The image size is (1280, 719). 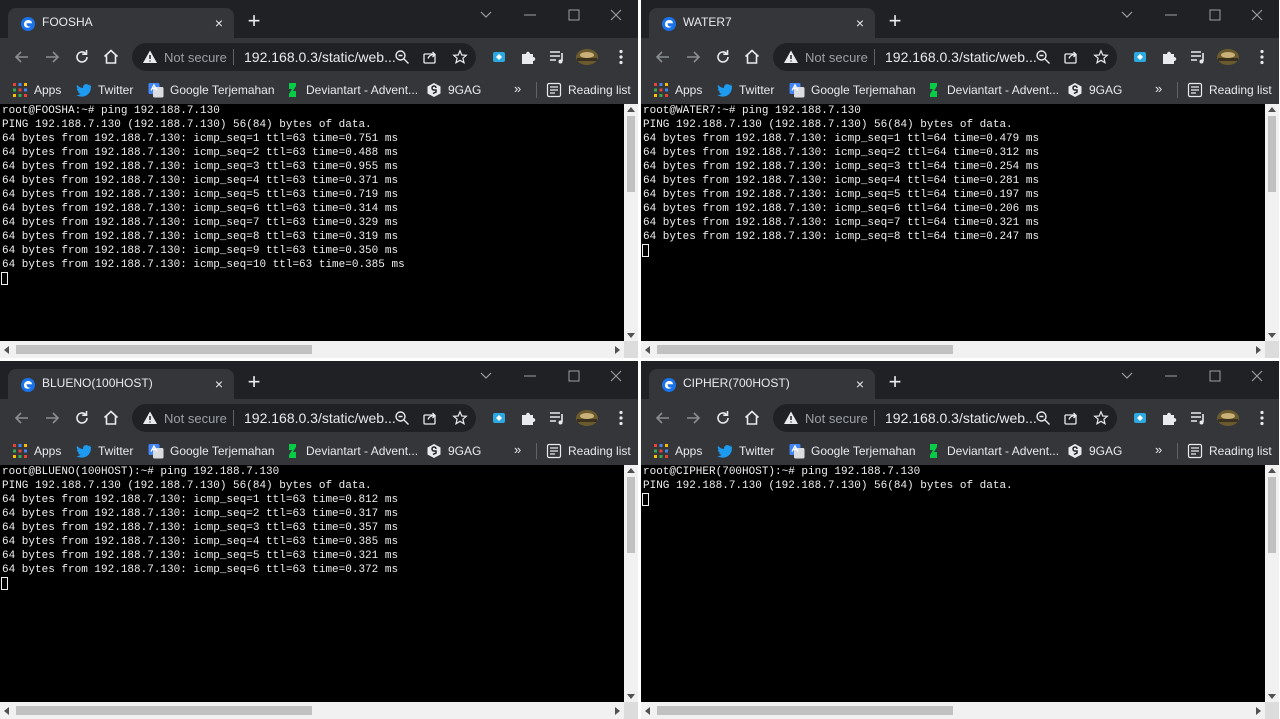 What do you see at coordinates (1228, 418) in the screenshot?
I see `profile-avatar-icon` at bounding box center [1228, 418].